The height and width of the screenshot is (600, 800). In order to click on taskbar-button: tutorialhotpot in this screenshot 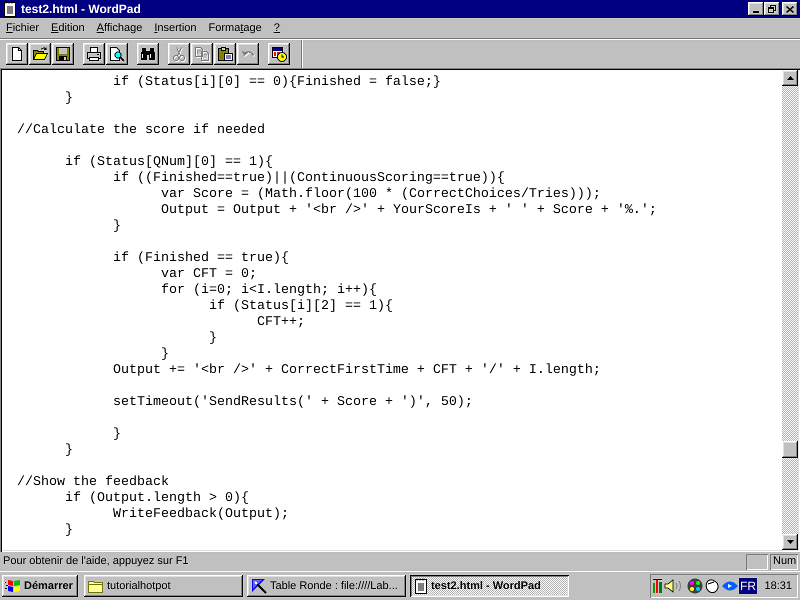, I will do `click(163, 586)`.